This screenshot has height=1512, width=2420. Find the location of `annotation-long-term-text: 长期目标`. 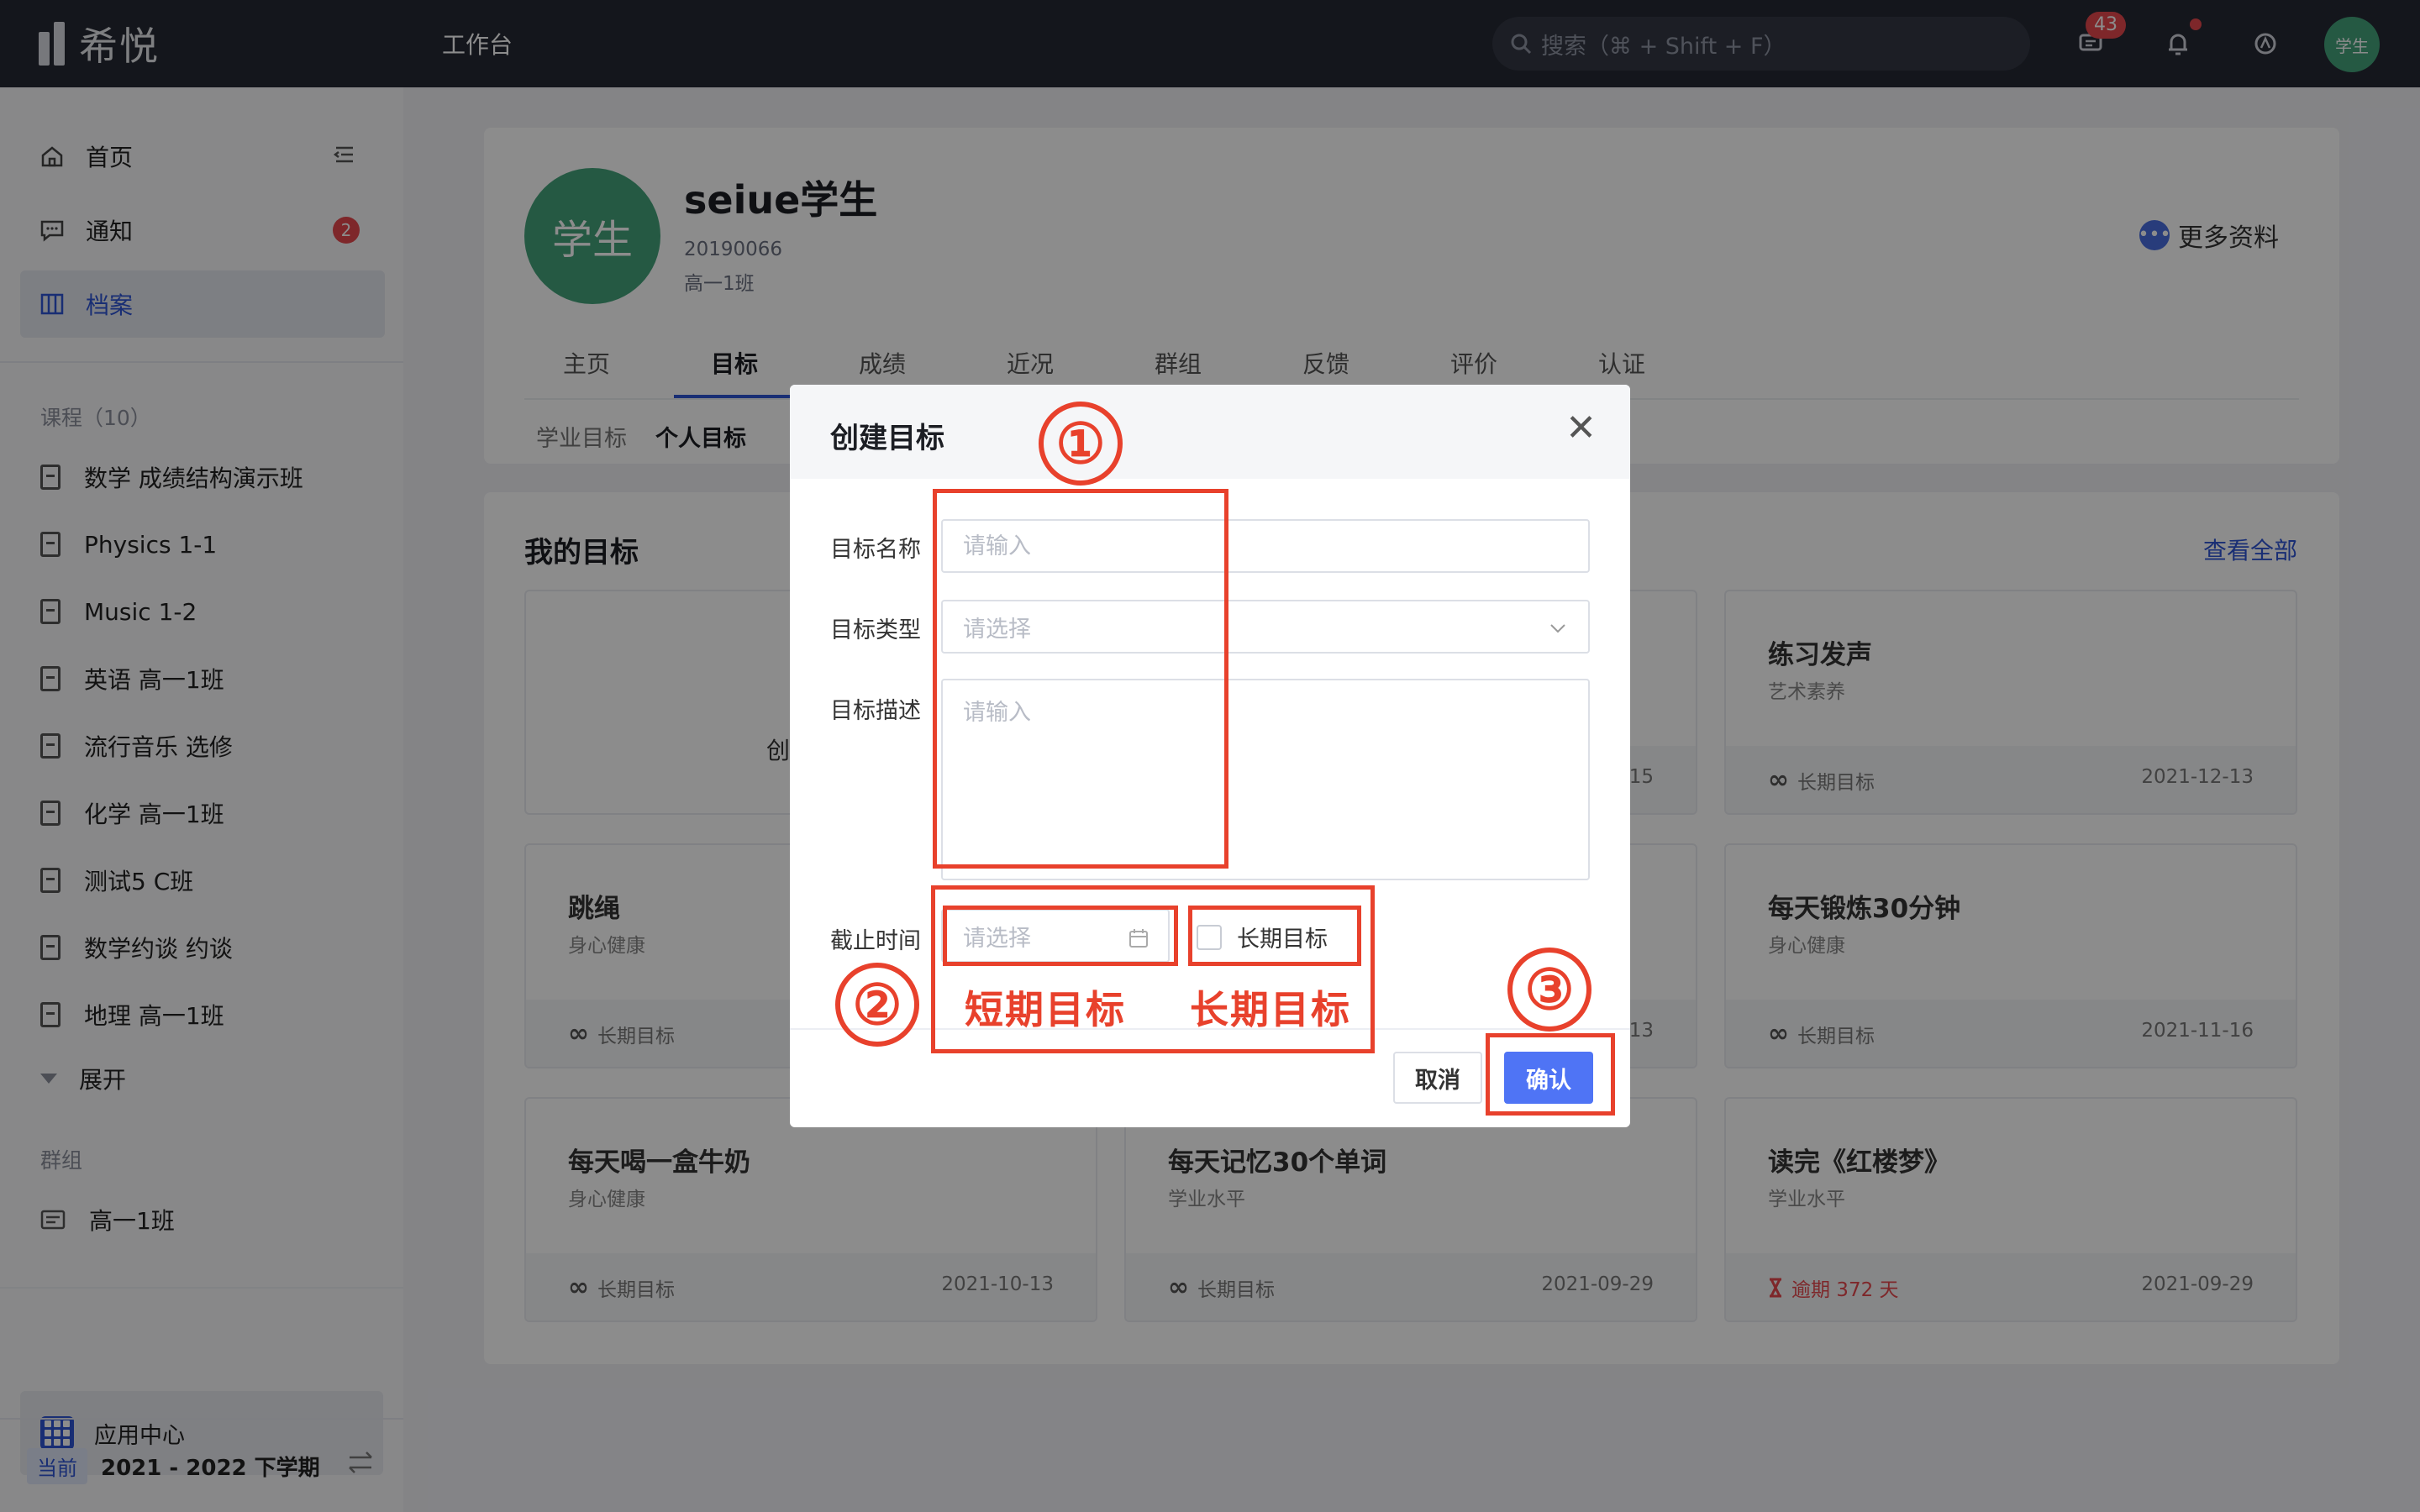

annotation-long-term-text: 长期目标 is located at coordinates (1270, 1009).